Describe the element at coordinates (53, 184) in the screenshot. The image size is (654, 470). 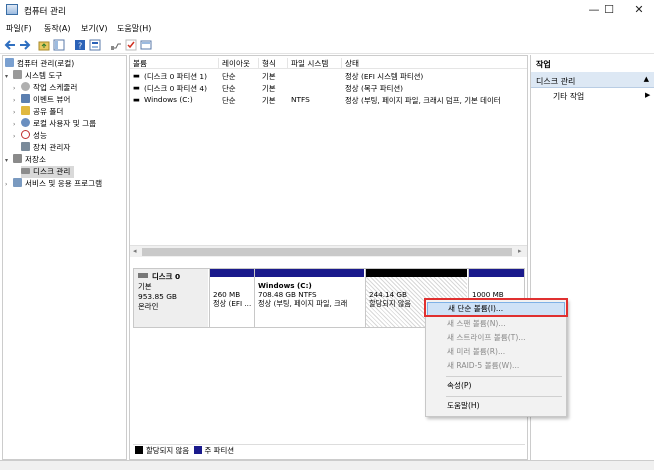
I see `tree-item-services: › 서비스 및 응용 프로그램` at that location.